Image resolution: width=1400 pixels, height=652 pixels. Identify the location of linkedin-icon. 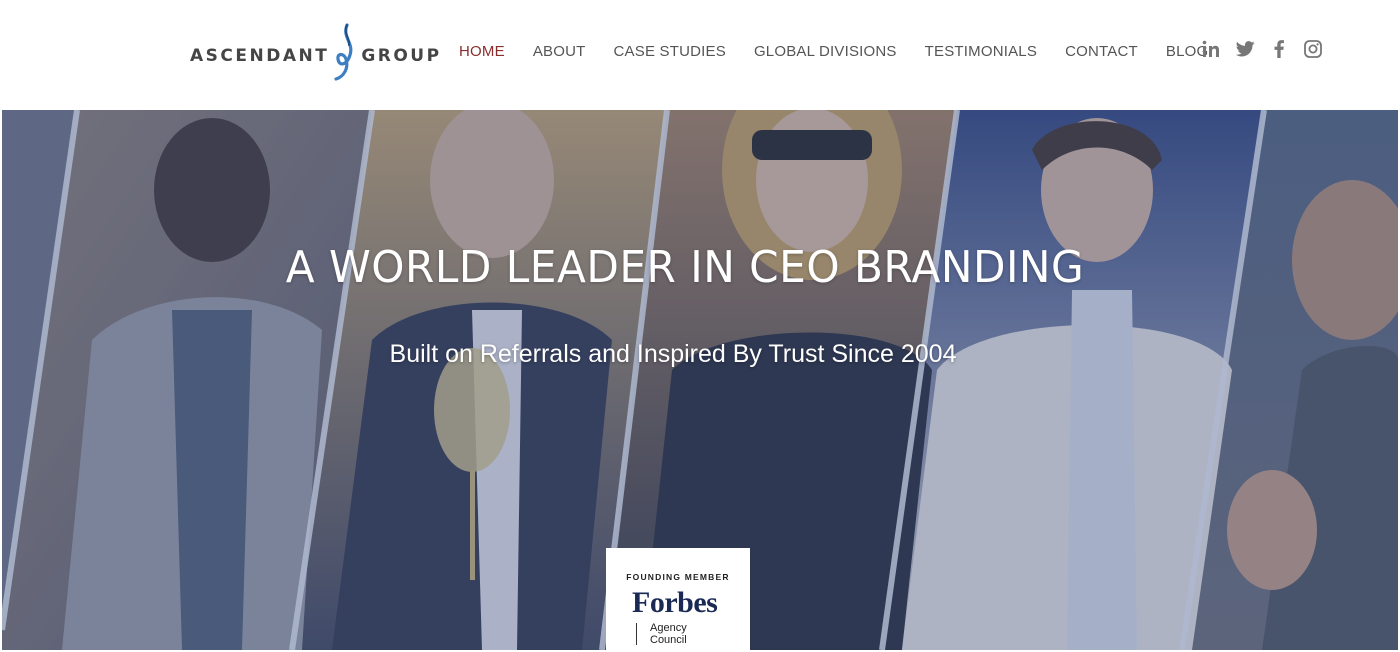
(1211, 49).